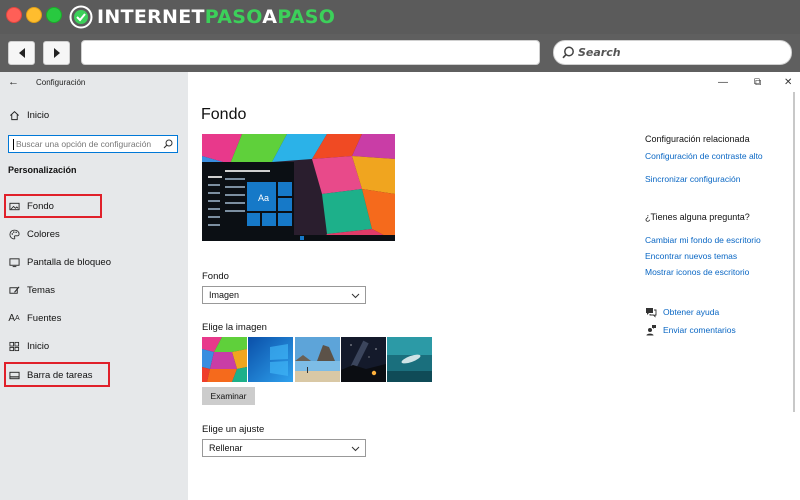  I want to click on preview-tile-text: Aa, so click(264, 198).